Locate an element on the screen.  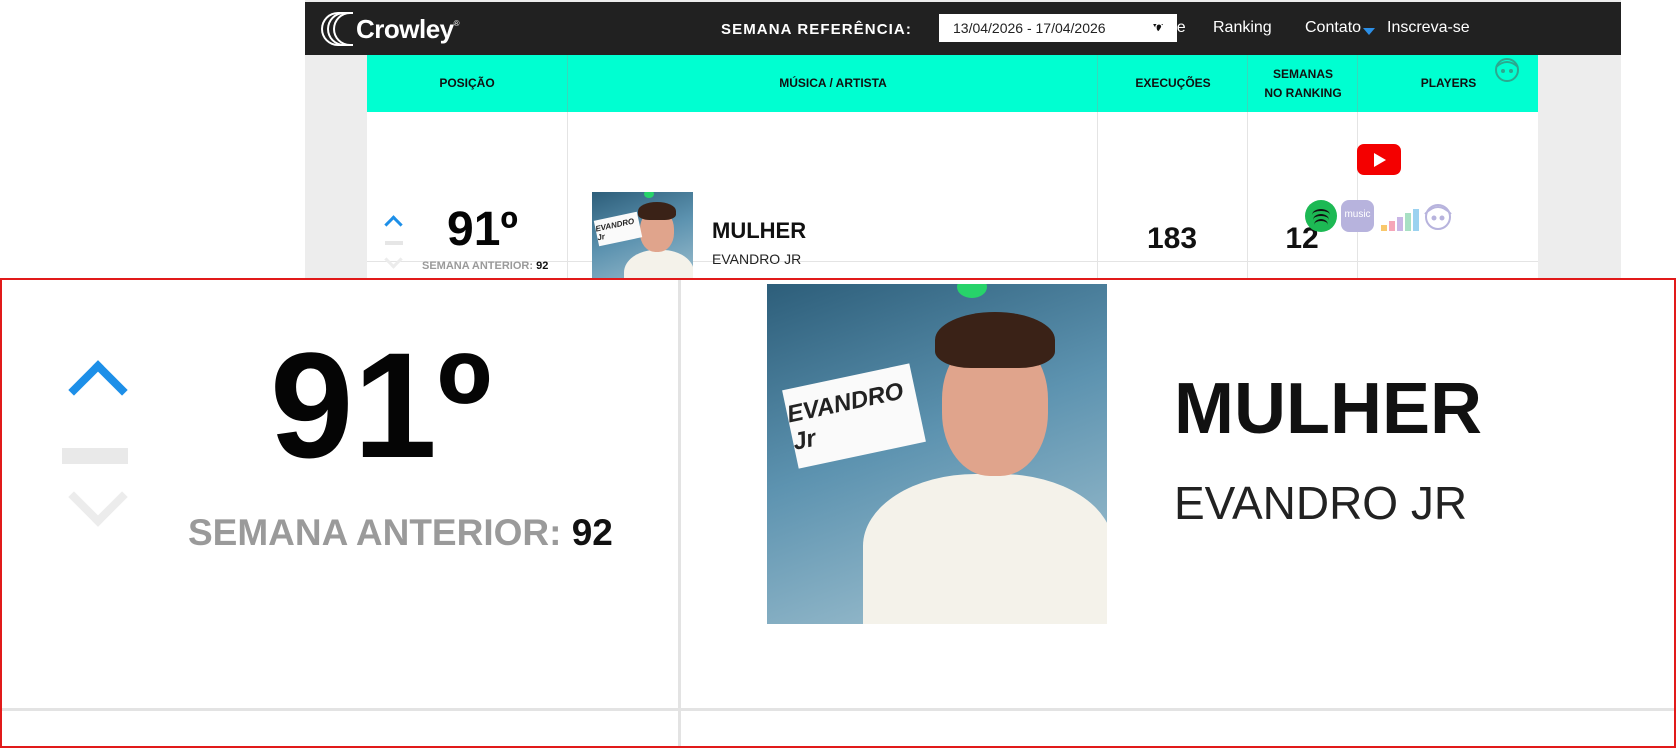
row-divider is located at coordinates (838, 709).